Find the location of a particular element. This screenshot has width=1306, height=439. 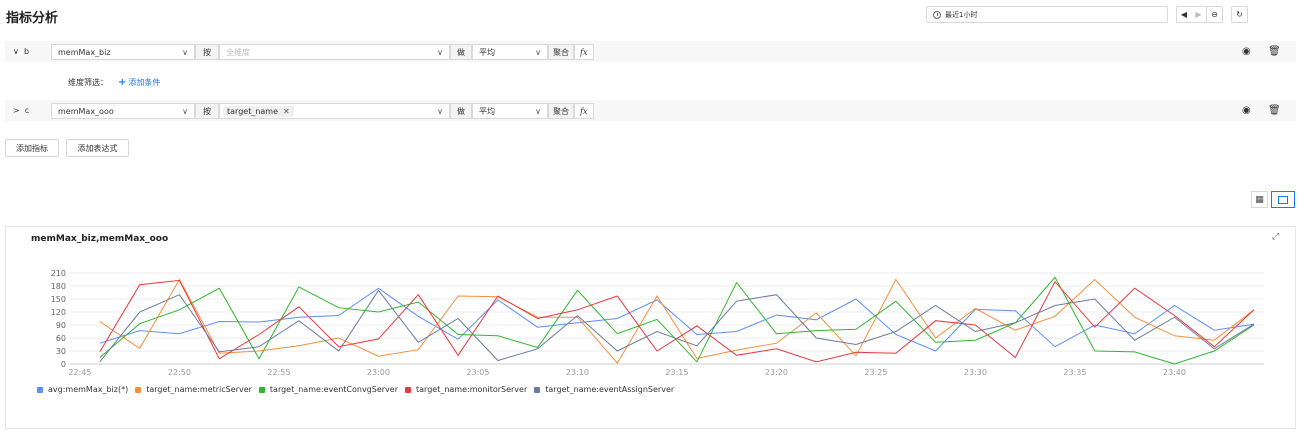

legend-item: target_name:eventAssignServer is located at coordinates (604, 389).